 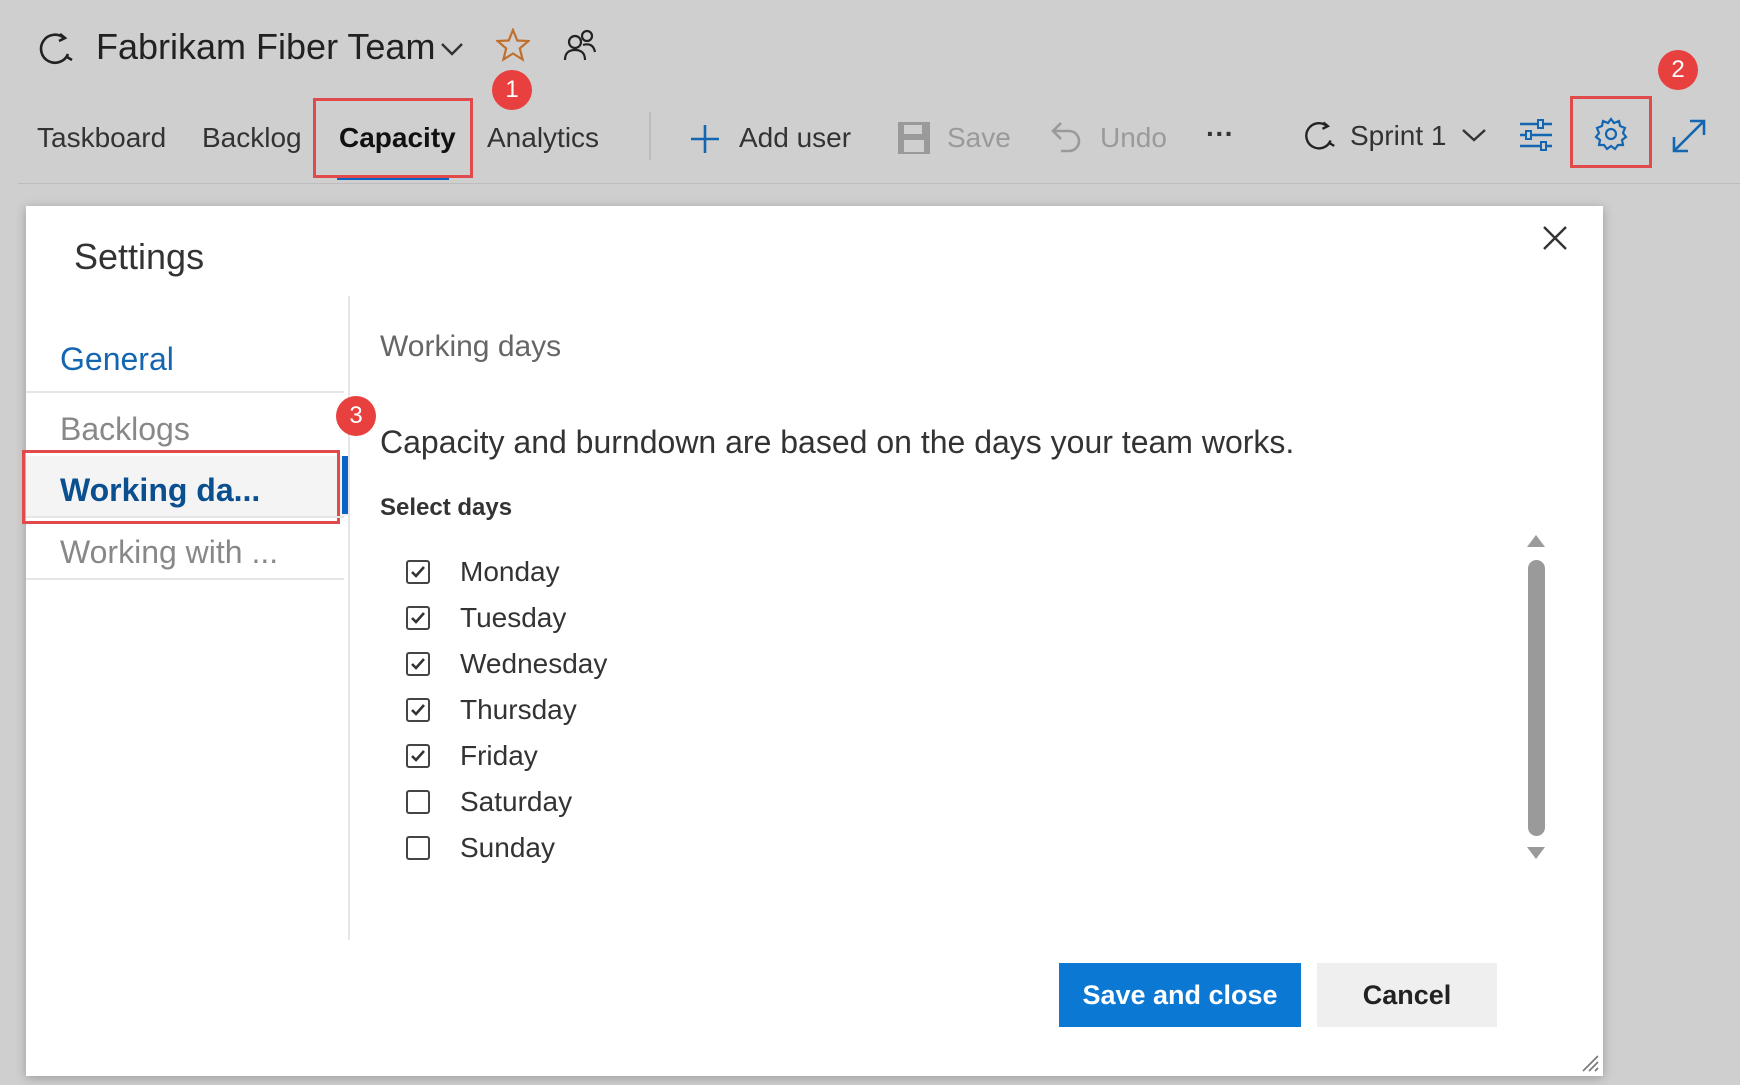 I want to click on section-heading: Working days, so click(x=471, y=346).